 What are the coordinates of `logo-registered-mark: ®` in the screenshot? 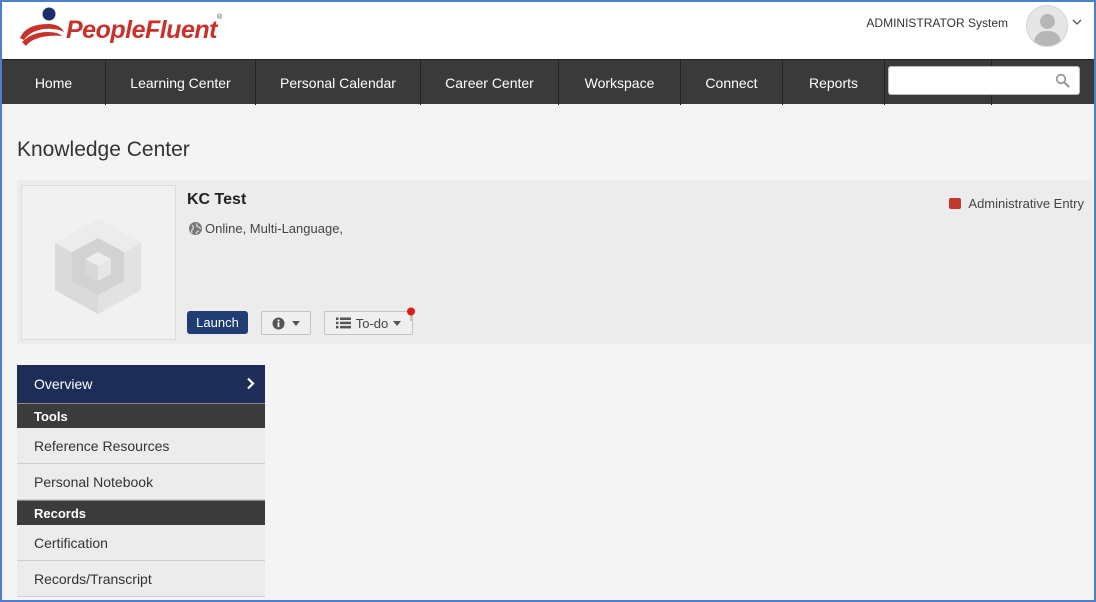 It's located at (220, 17).